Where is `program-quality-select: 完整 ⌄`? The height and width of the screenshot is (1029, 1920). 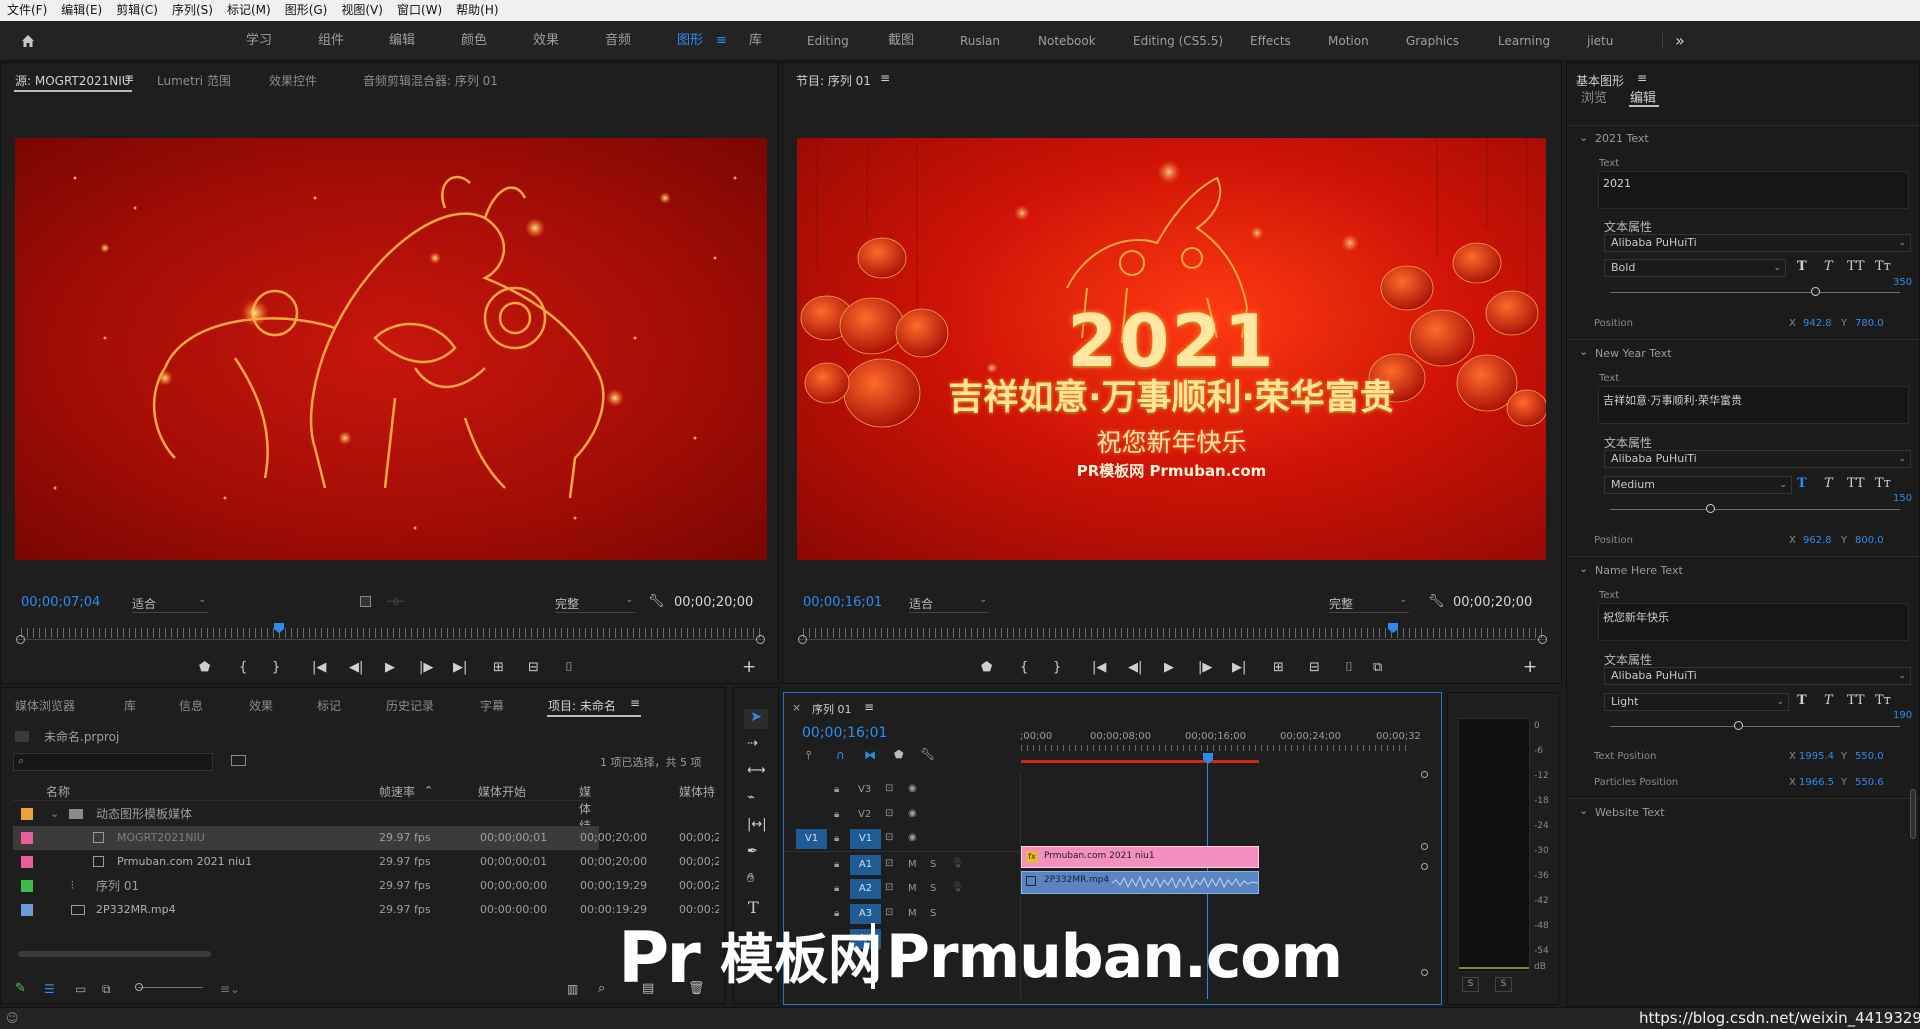
program-quality-select: 完整 ⌄ is located at coordinates (1369, 604).